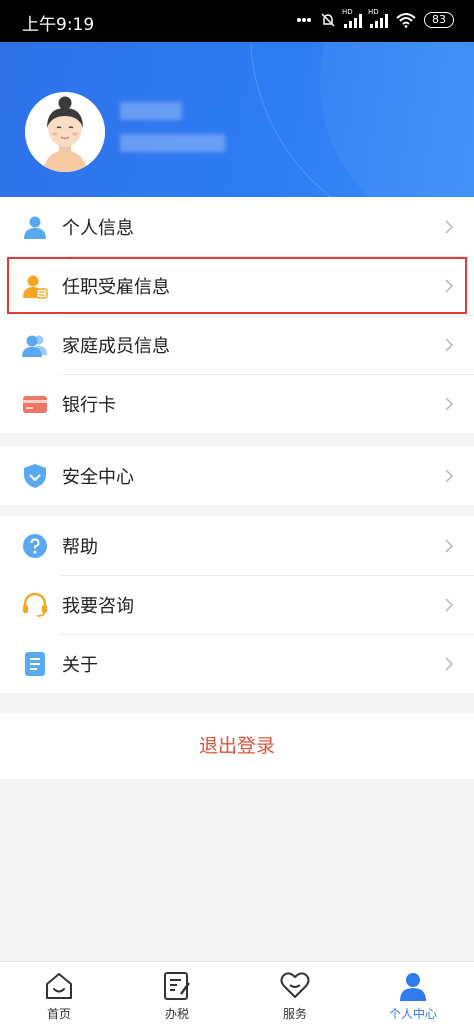 Image resolution: width=474 pixels, height=1027 pixels. What do you see at coordinates (406, 20) in the screenshot?
I see `wifi-icon` at bounding box center [406, 20].